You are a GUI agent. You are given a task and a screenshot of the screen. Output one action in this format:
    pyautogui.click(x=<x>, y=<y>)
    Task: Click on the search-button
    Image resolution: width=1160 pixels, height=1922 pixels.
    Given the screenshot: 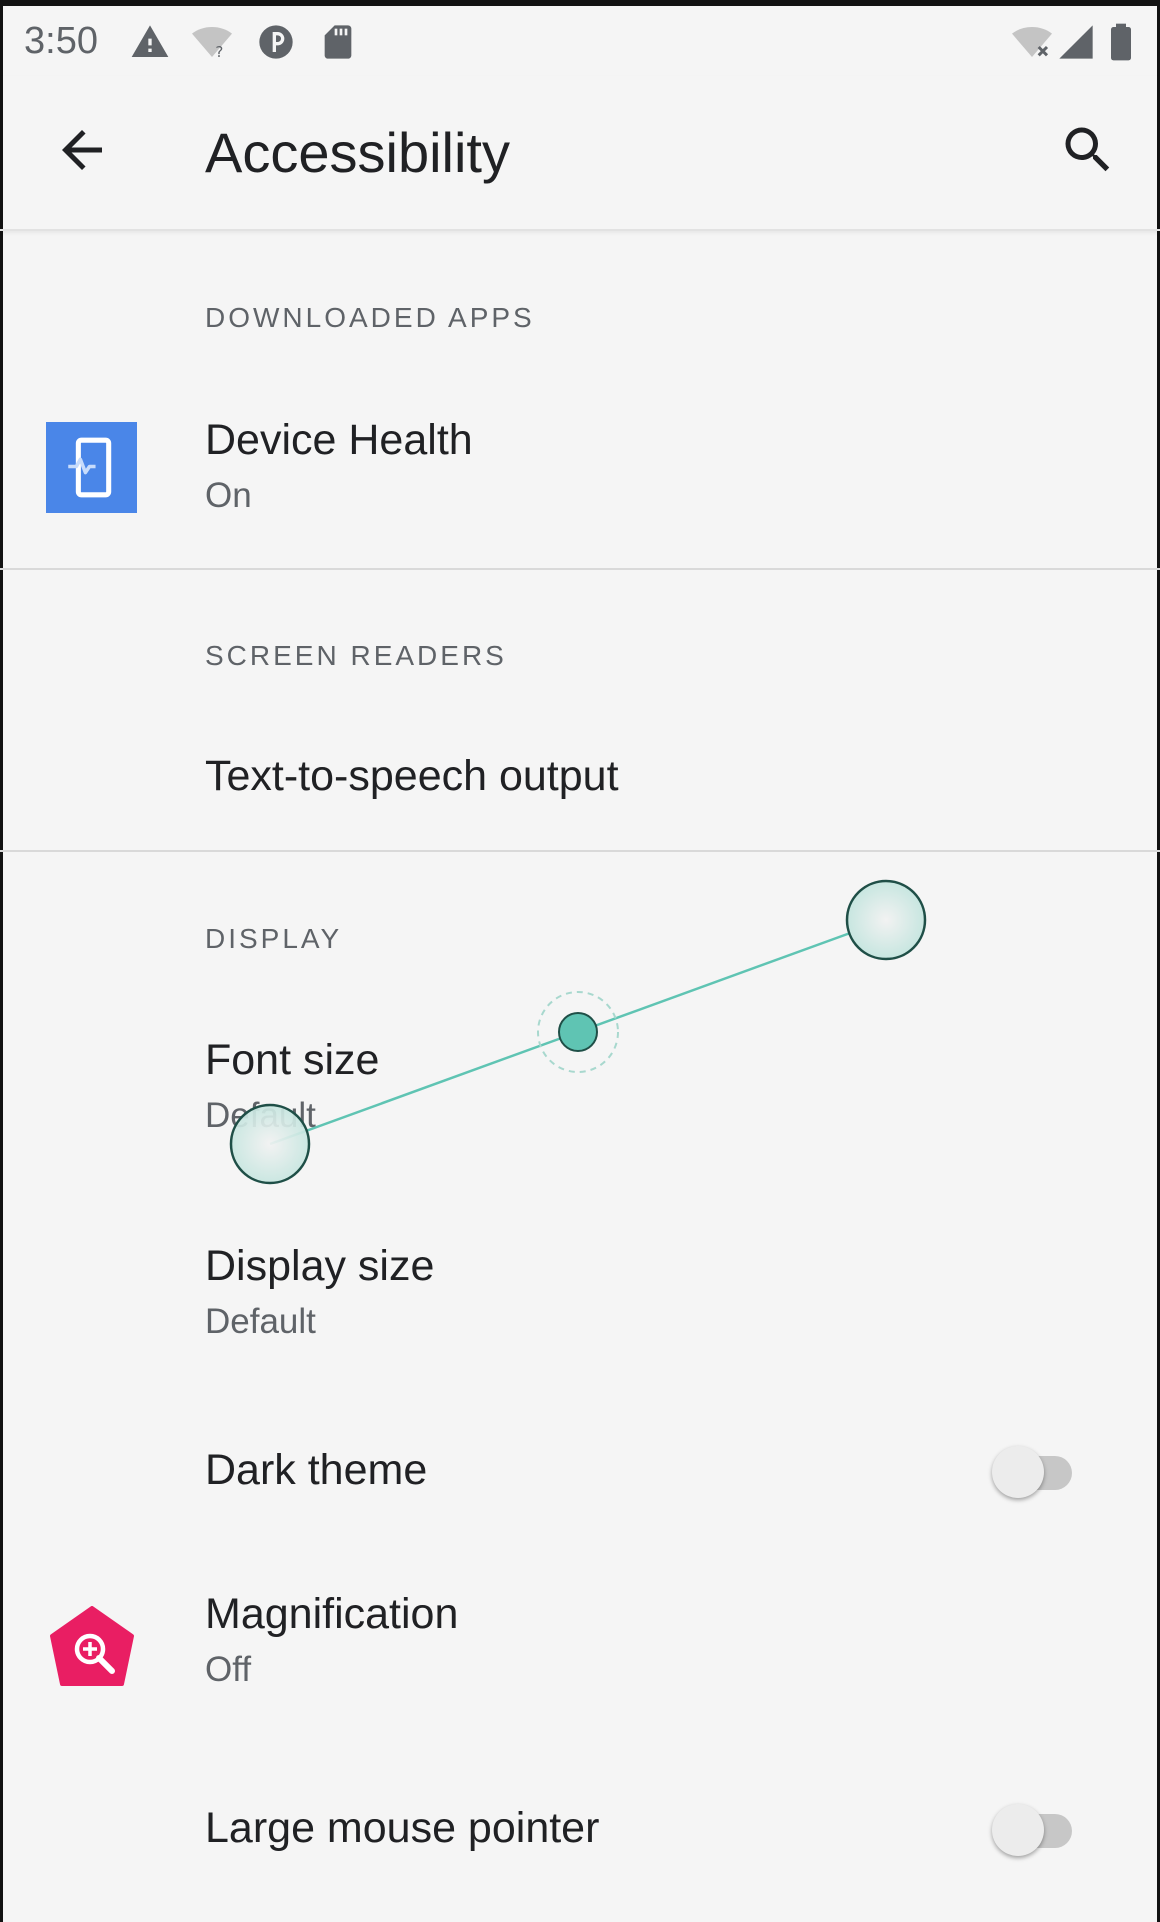 What is the action you would take?
    pyautogui.click(x=1088, y=150)
    